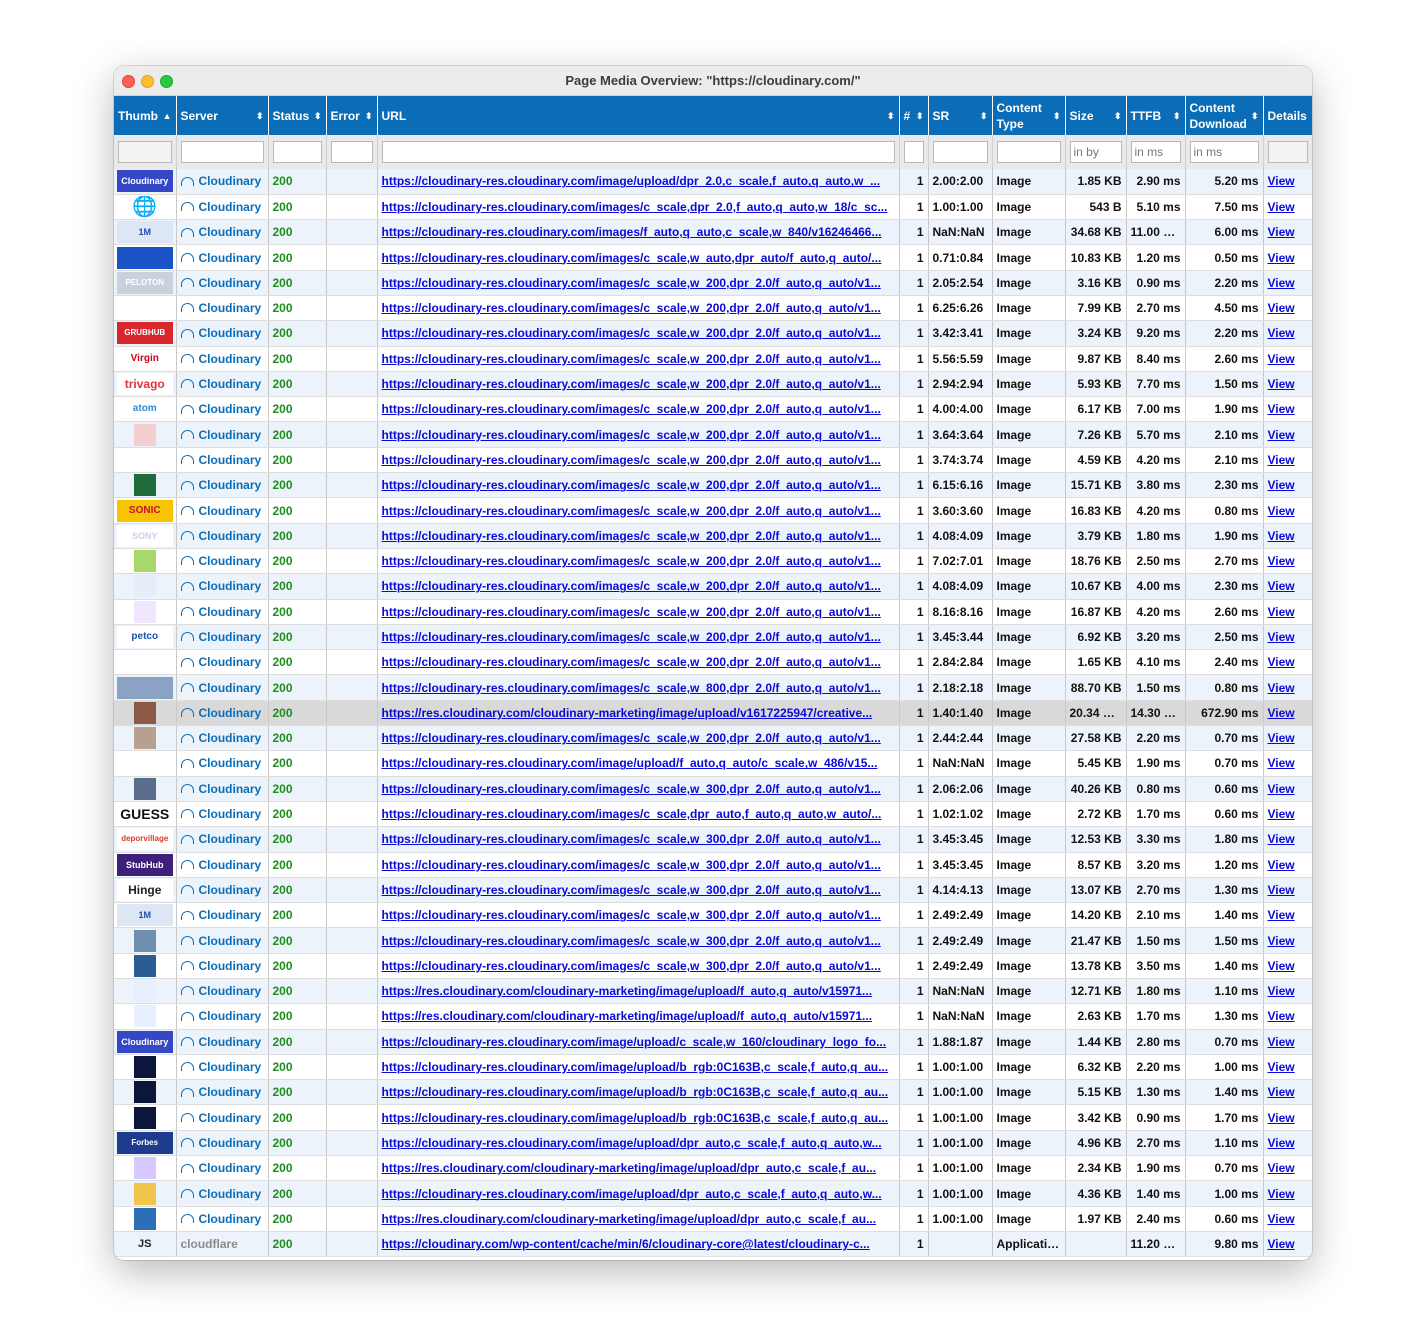 Image resolution: width=1424 pixels, height=1340 pixels. What do you see at coordinates (297, 115) in the screenshot?
I see `column-header-status: Status ⬍` at bounding box center [297, 115].